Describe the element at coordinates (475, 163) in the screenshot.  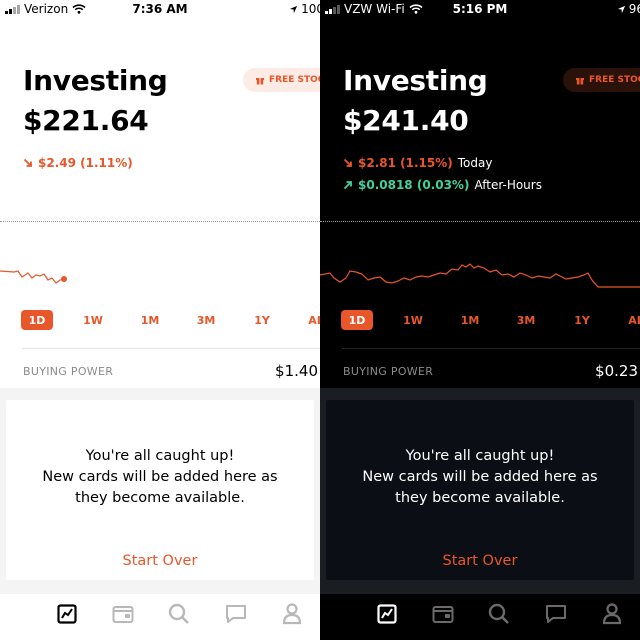
I see `day-change-label: Today` at that location.